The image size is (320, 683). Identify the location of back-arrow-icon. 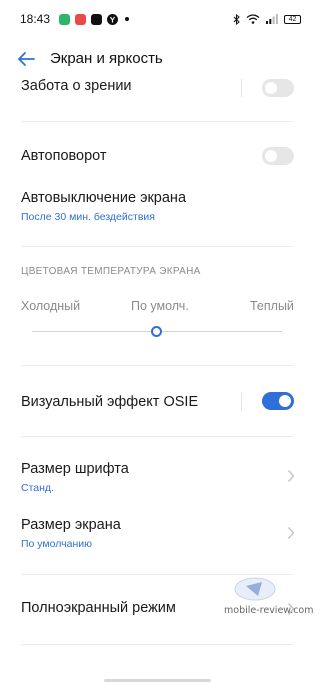
(26, 59).